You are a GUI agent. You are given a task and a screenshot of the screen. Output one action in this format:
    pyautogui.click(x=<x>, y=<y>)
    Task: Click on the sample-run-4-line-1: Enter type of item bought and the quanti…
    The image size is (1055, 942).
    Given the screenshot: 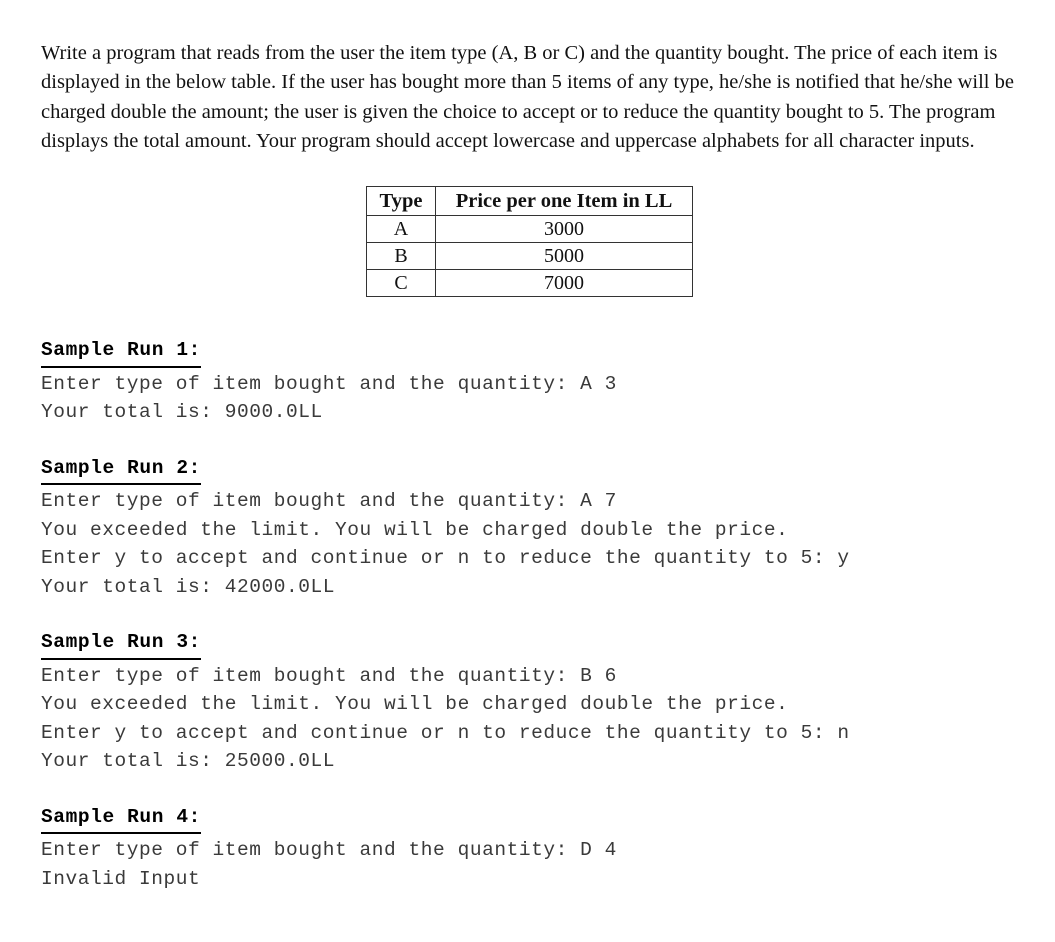 What is the action you would take?
    pyautogui.click(x=329, y=850)
    